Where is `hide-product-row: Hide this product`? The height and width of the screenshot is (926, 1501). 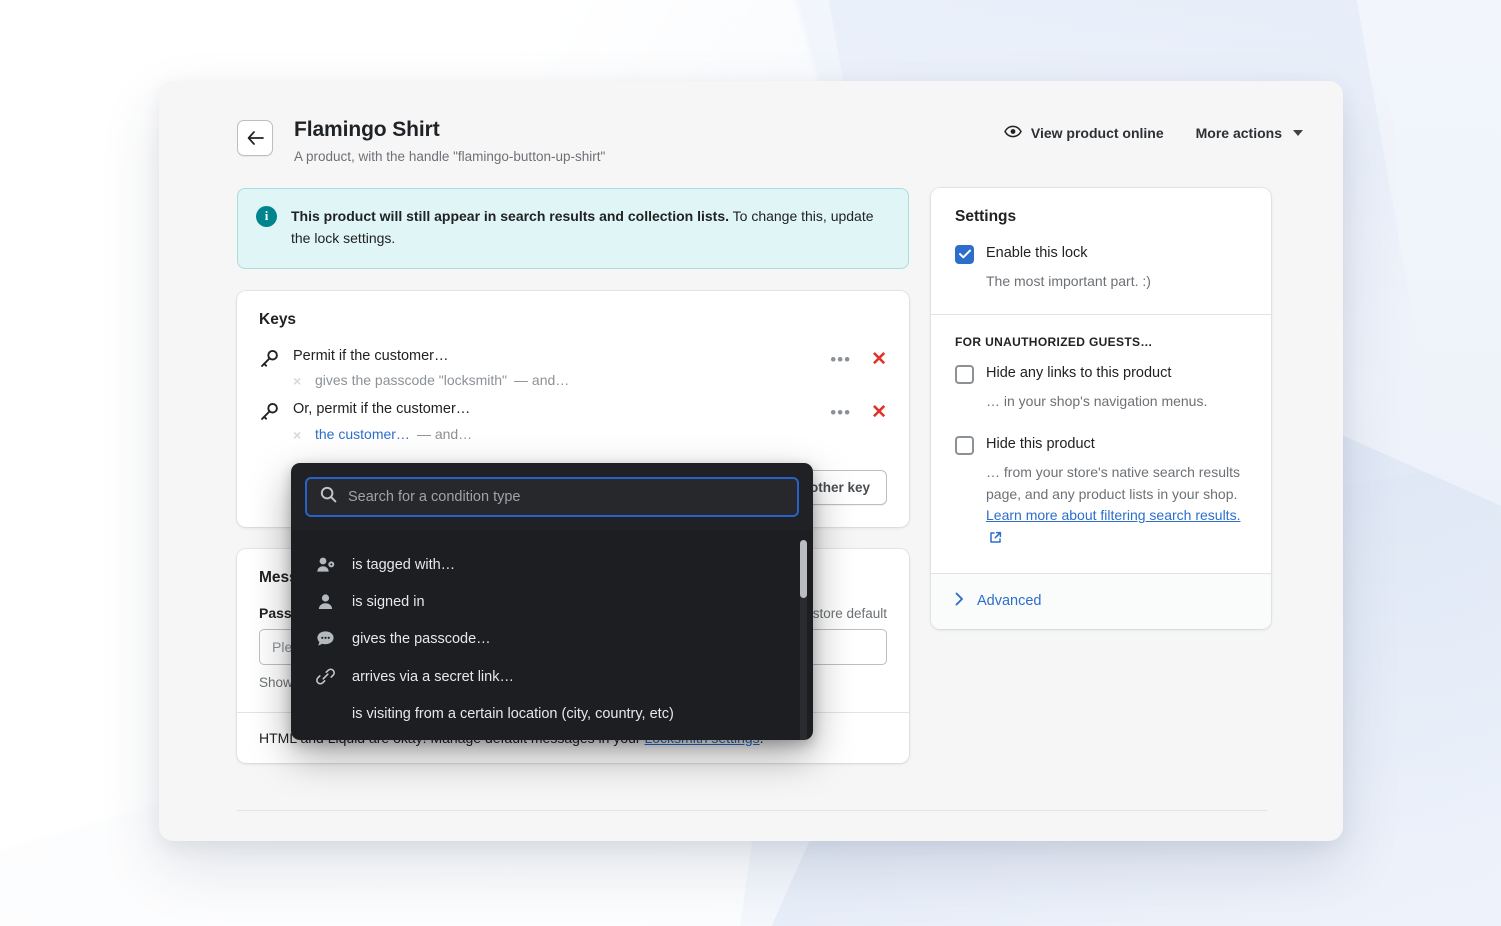 hide-product-row: Hide this product is located at coordinates (1101, 445).